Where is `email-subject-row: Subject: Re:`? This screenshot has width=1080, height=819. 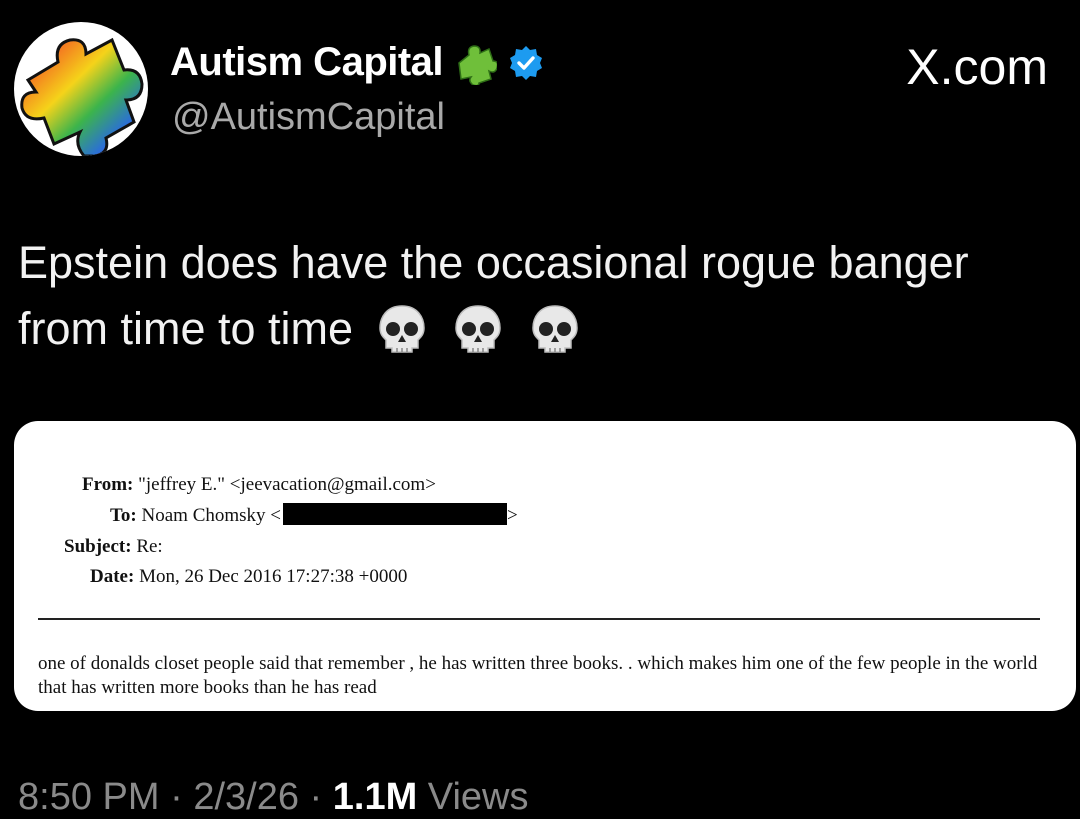
email-subject-row: Subject: Re: is located at coordinates (113, 547).